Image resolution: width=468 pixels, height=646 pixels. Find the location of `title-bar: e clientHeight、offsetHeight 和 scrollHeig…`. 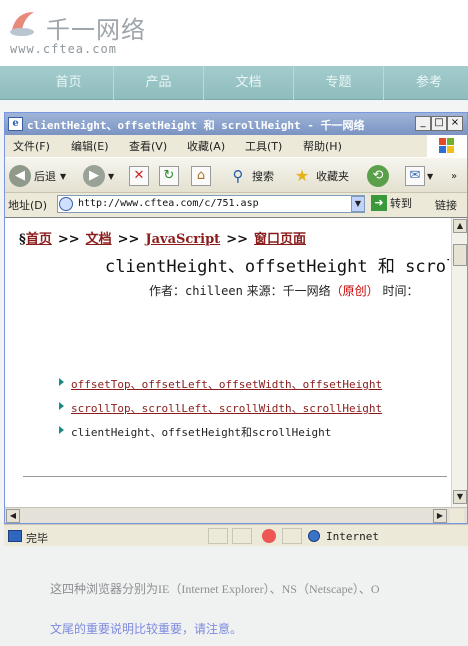

title-bar: e clientHeight、offsetHeight 和 scrollHeig… is located at coordinates (236, 124).